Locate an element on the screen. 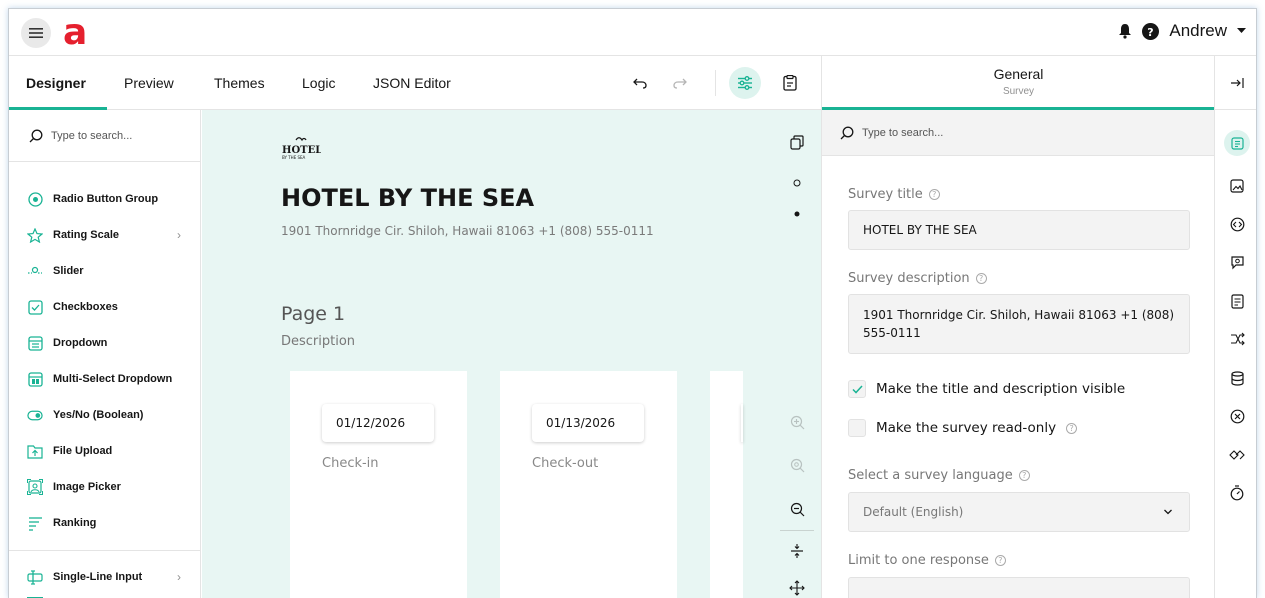 The image size is (1265, 598). date-input-check-in: 01/12/2026 is located at coordinates (378, 423).